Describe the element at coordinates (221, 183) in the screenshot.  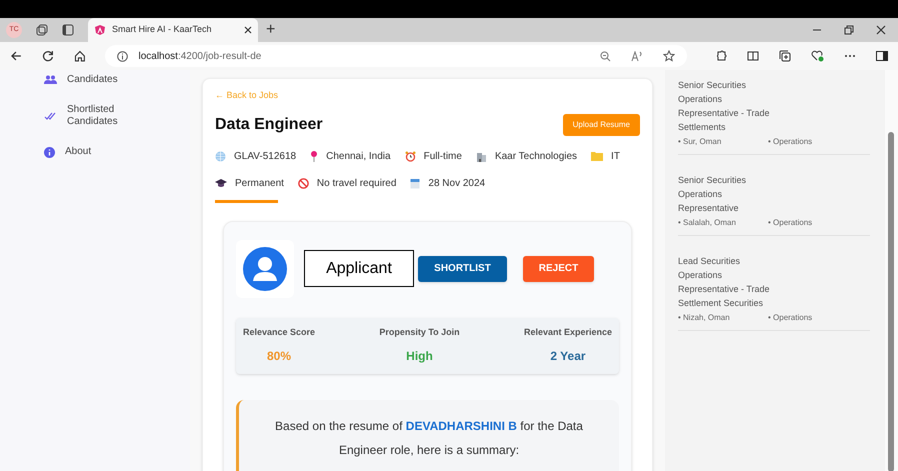
I see `graduation-cap-icon` at that location.